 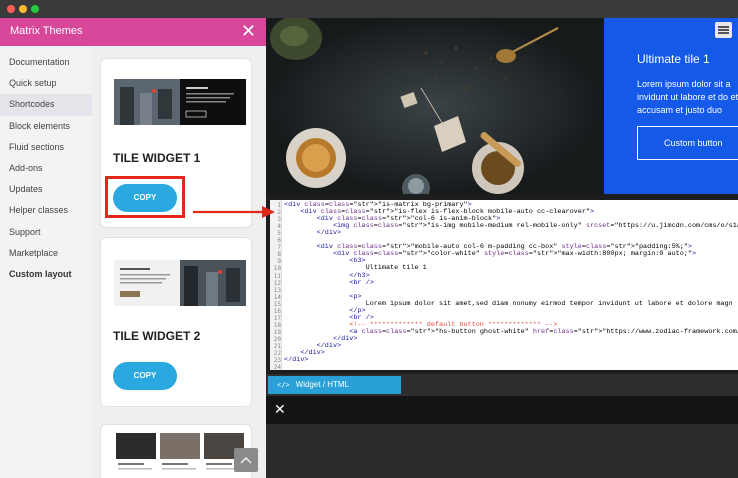 What do you see at coordinates (279, 255) in the screenshot?
I see `line-number: 8` at bounding box center [279, 255].